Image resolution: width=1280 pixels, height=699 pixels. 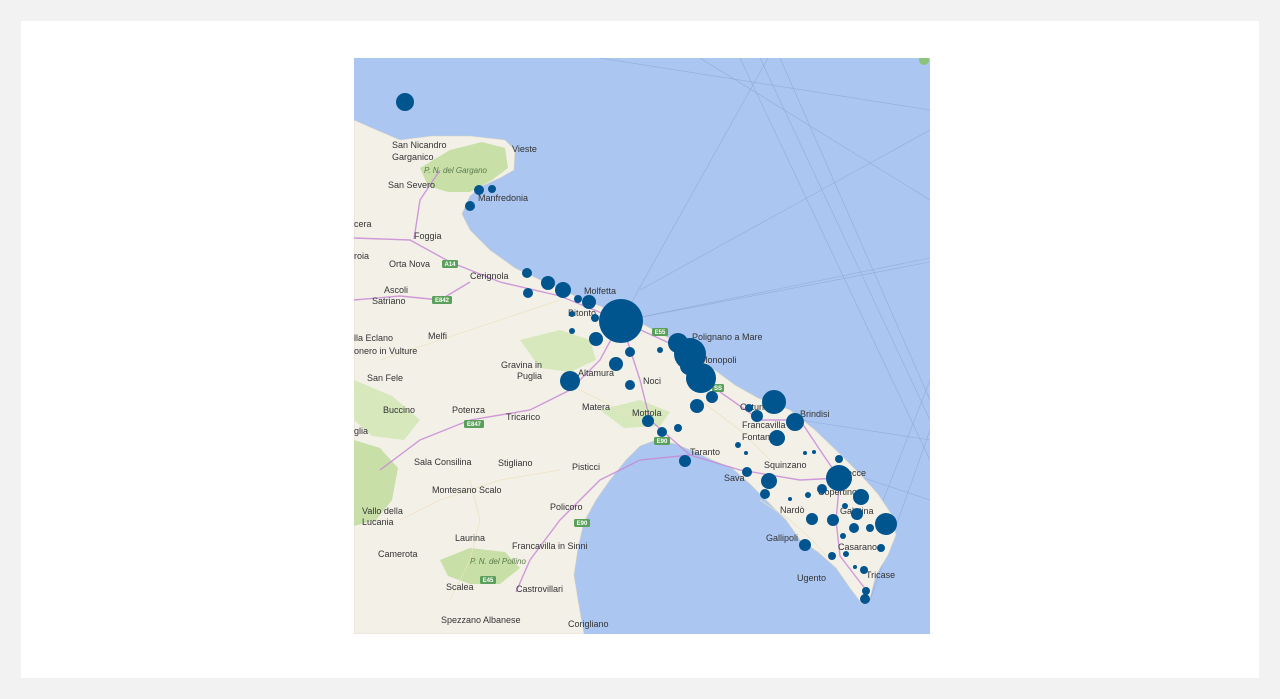 What do you see at coordinates (474, 425) in the screenshot?
I see `road-shield-label: E847` at bounding box center [474, 425].